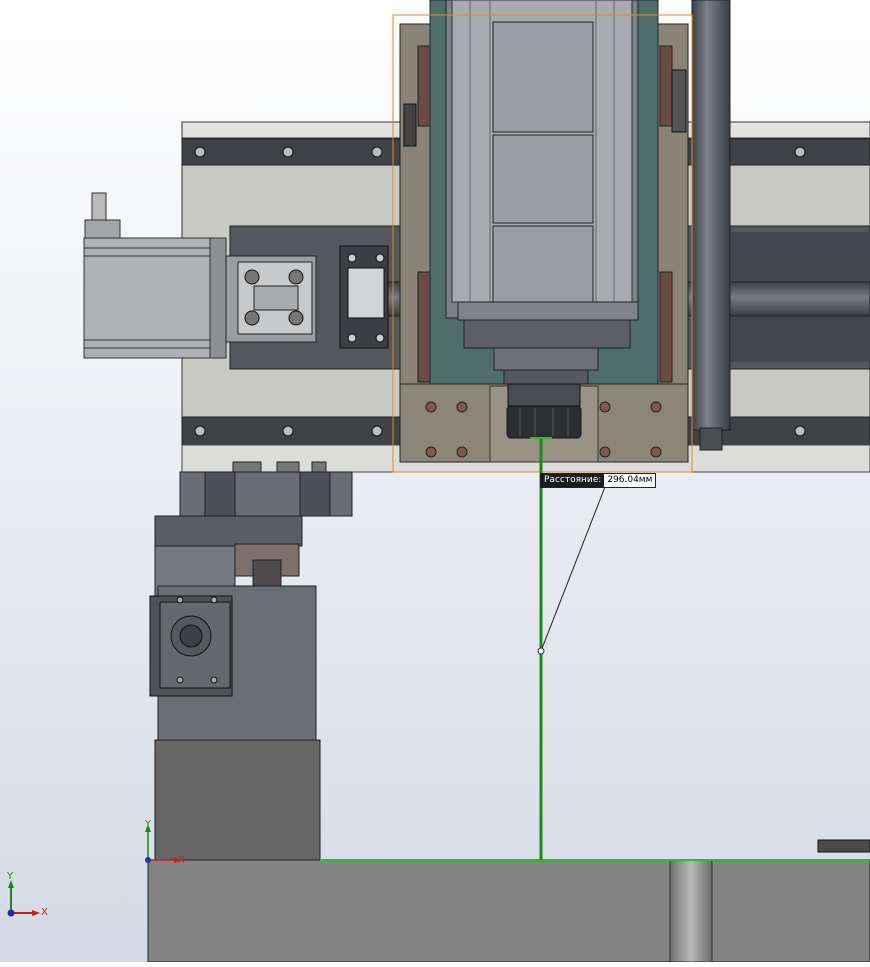 The image size is (870, 967). I want to click on bearing-block, so click(364, 297).